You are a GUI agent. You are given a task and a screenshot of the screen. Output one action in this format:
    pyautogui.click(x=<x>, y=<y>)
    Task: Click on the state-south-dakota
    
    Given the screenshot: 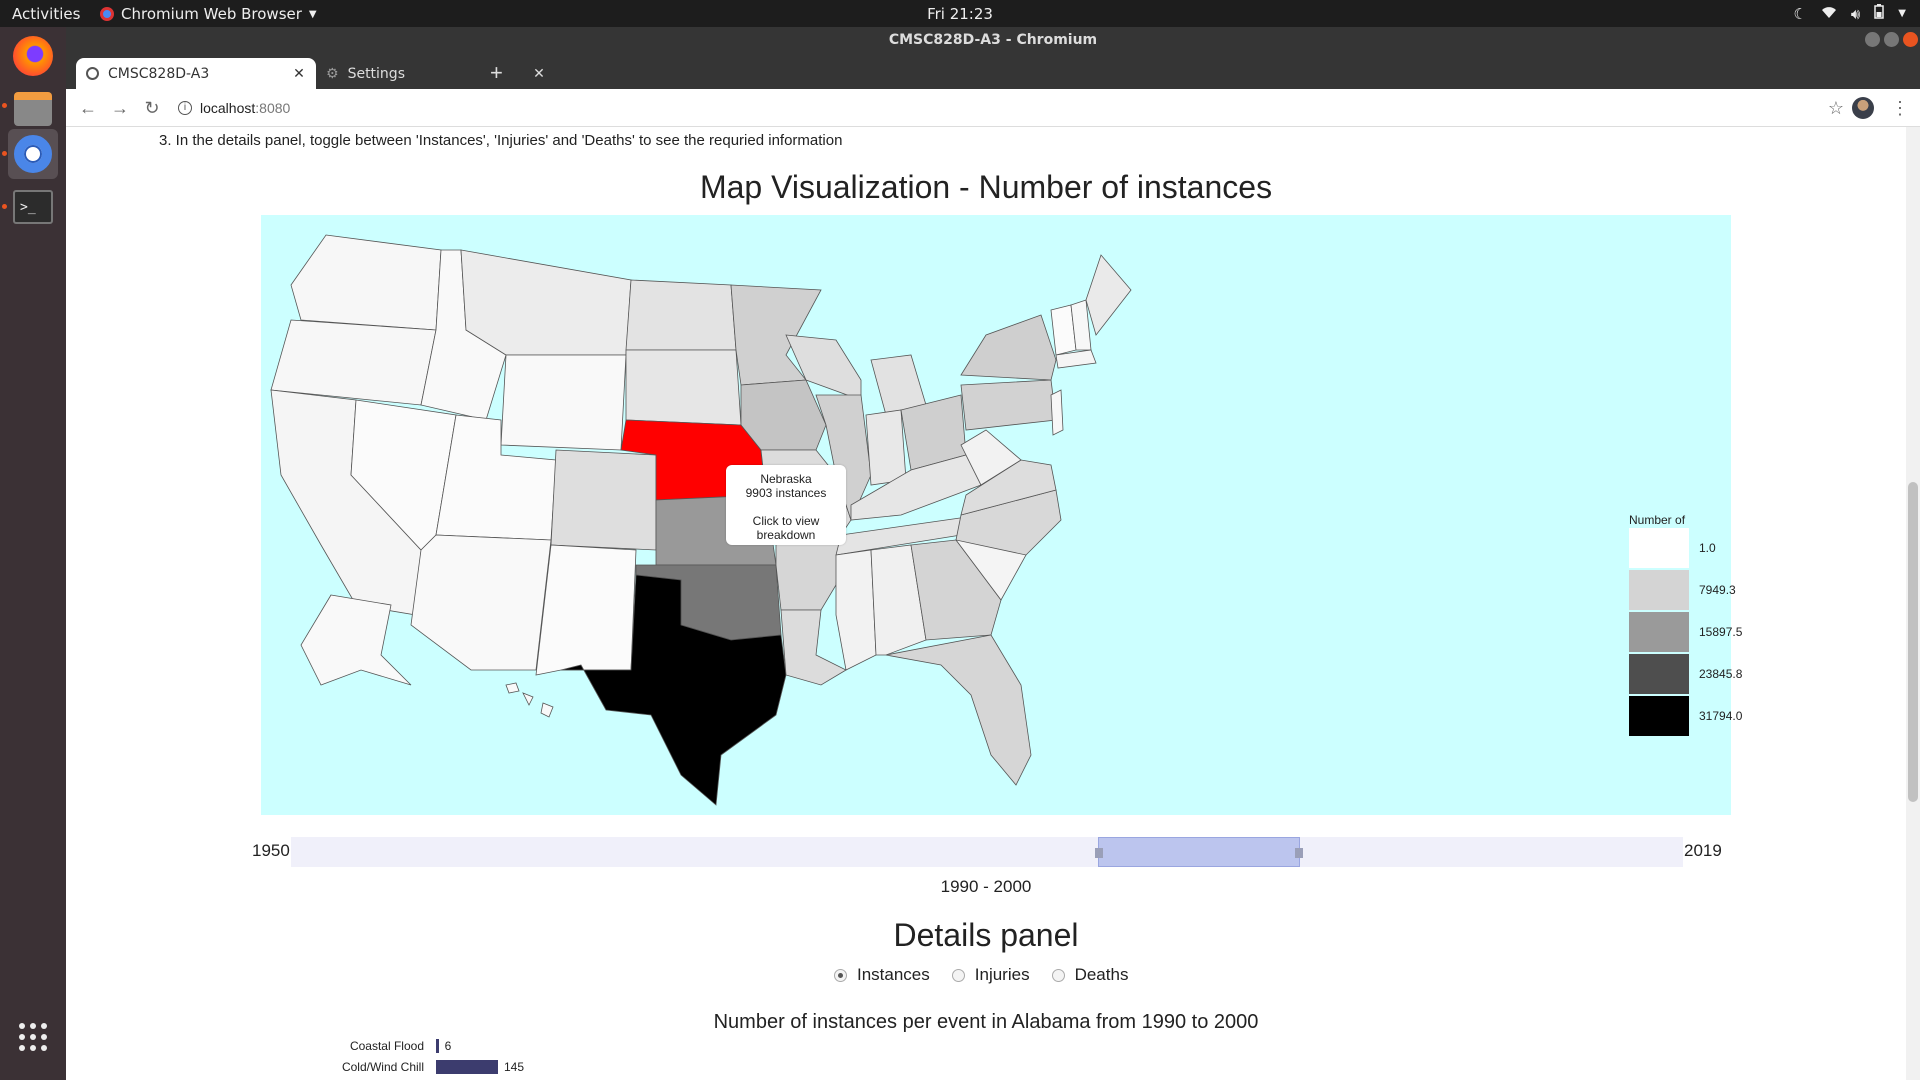 What is the action you would take?
    pyautogui.click(x=683, y=387)
    